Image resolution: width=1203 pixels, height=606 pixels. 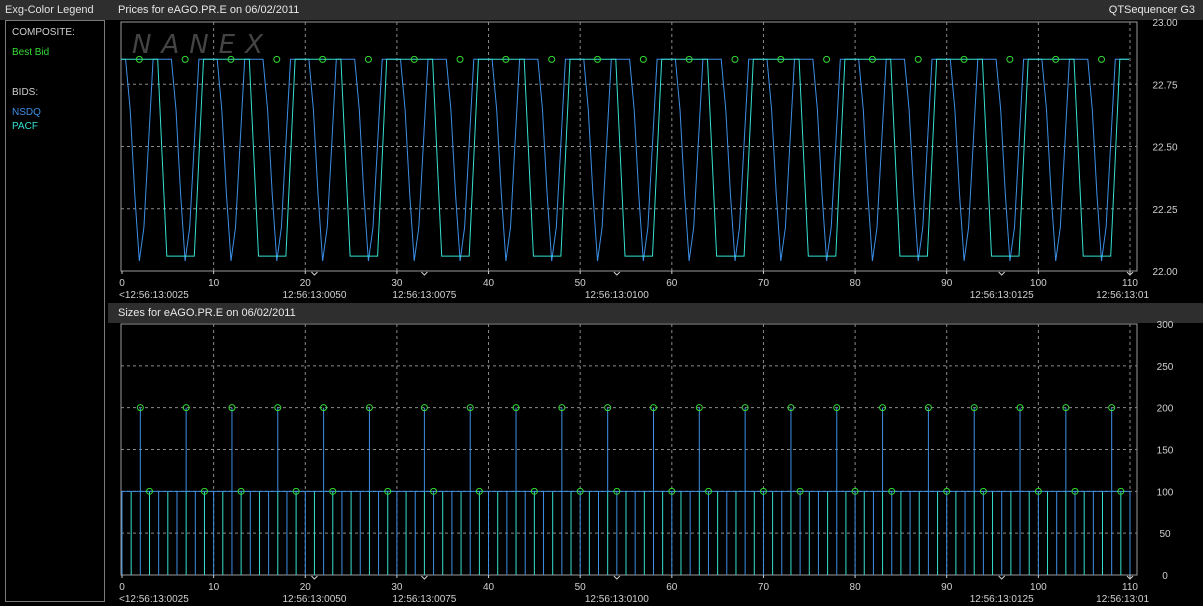 I want to click on y-tick-label: 200, so click(x=1165, y=409).